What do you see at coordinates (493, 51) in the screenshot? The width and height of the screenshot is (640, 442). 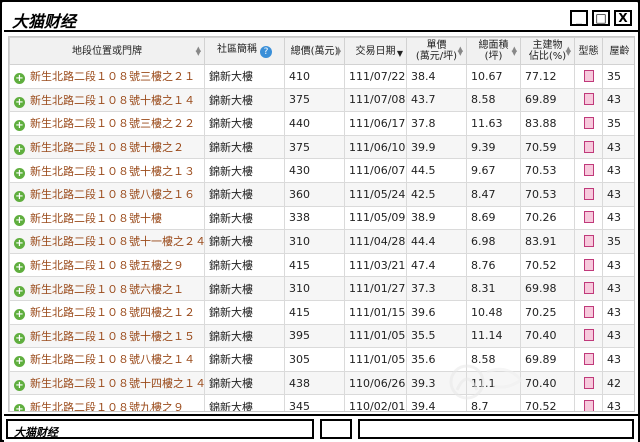 I see `col-area-header: 總面積 (坪) ▲ ▼` at bounding box center [493, 51].